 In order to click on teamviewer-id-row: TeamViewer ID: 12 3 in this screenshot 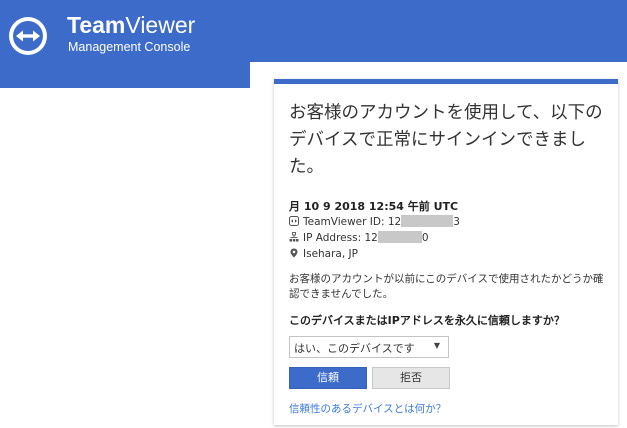, I will do `click(374, 222)`.